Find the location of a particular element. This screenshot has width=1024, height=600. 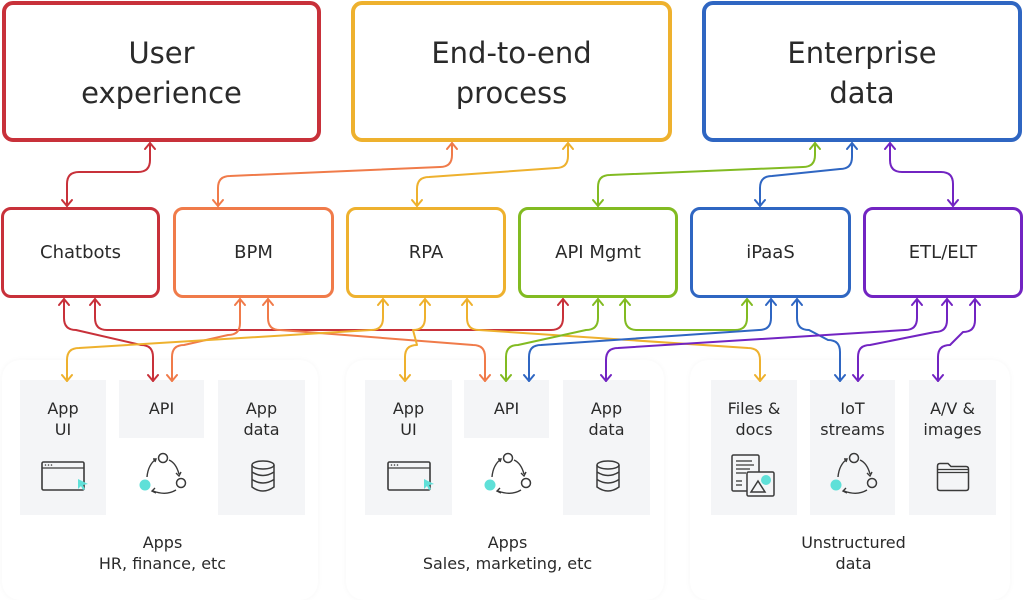

tool-label: ETL/ELT is located at coordinates (943, 252).